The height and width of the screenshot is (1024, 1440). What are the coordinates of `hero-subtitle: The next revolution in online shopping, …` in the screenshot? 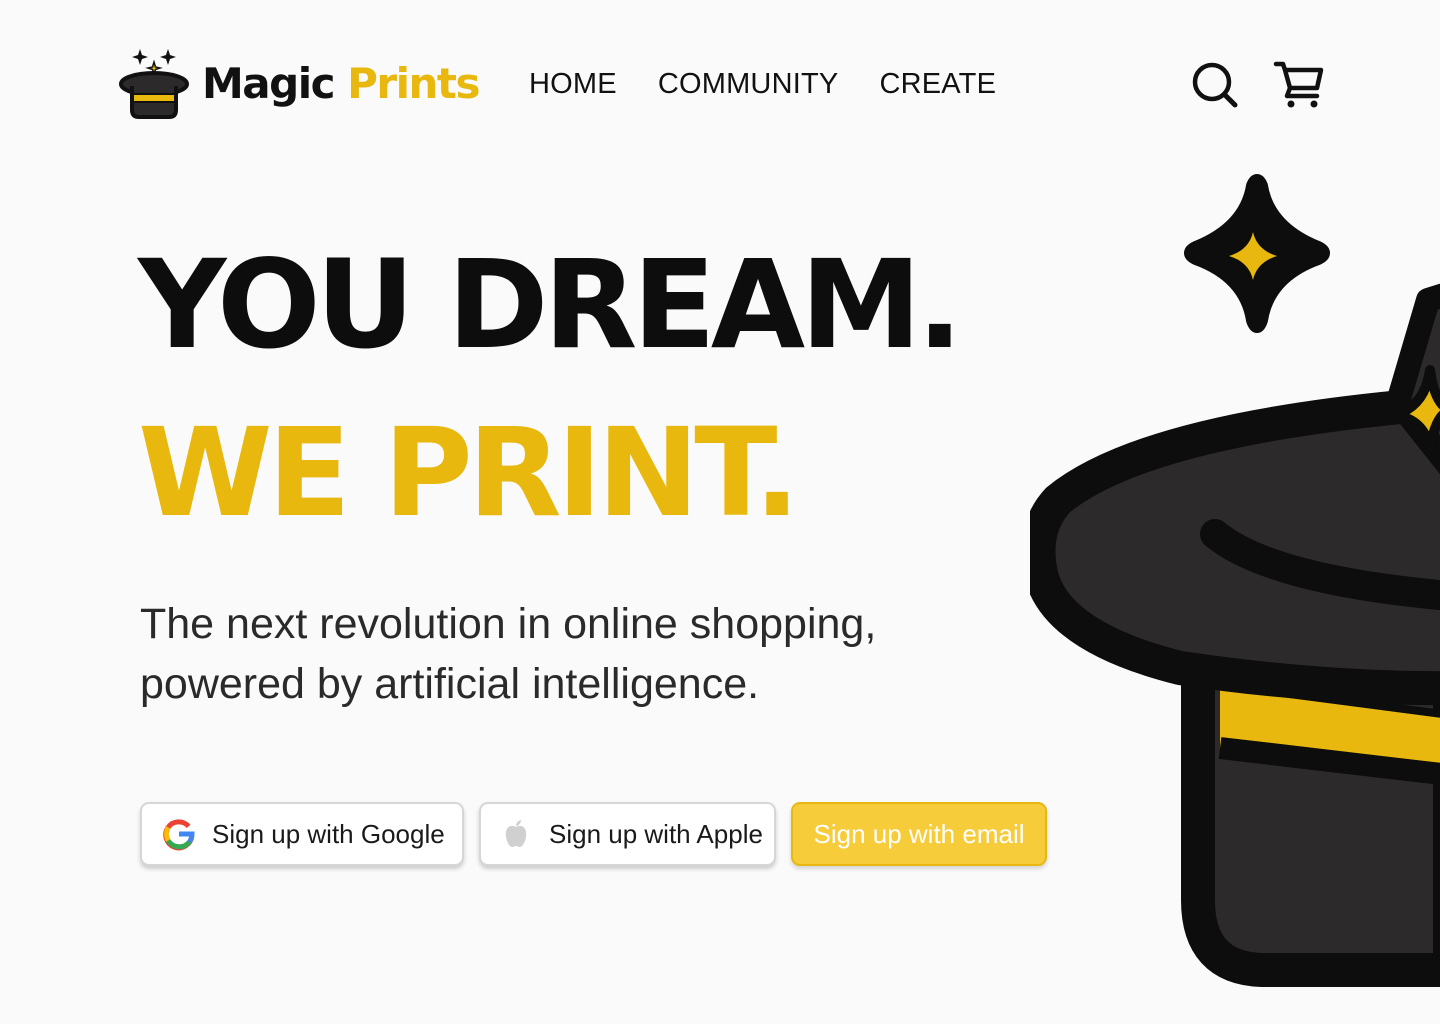 It's located at (508, 654).